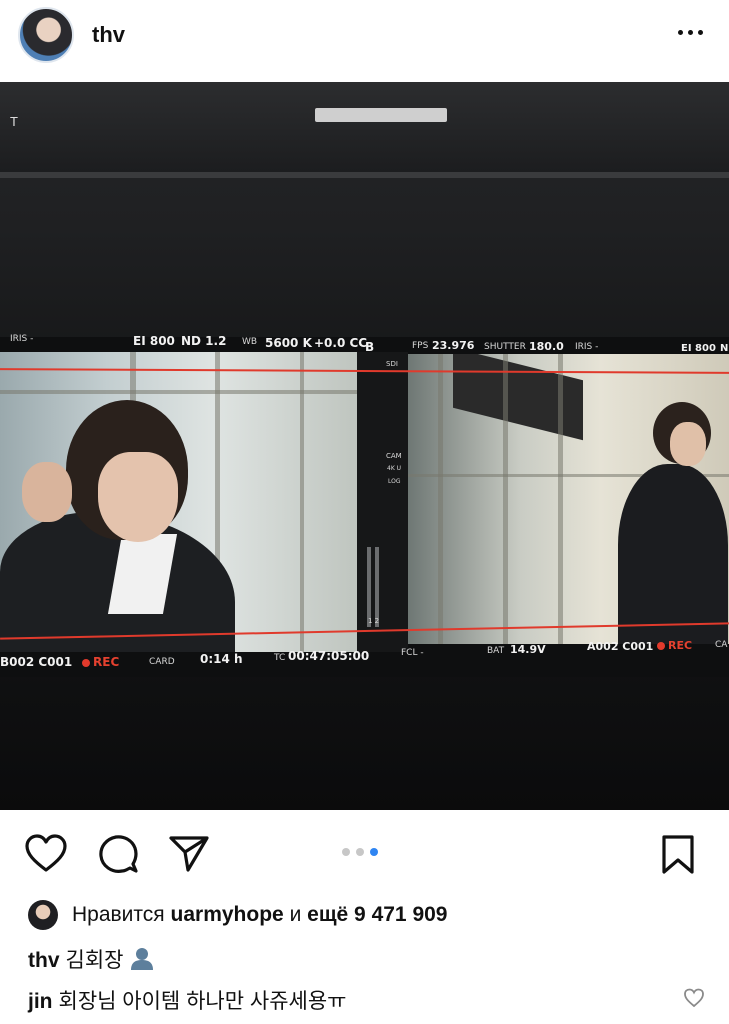 The image size is (729, 1024). Describe the element at coordinates (587, 347) in the screenshot. I see `right-iris: IRIS -` at that location.